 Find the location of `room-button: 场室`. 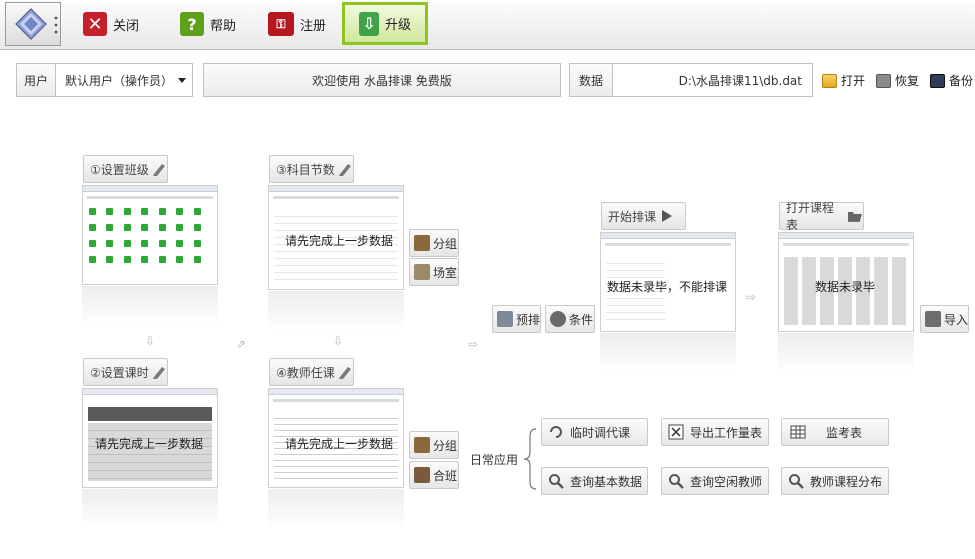

room-button: 场室 is located at coordinates (434, 272).